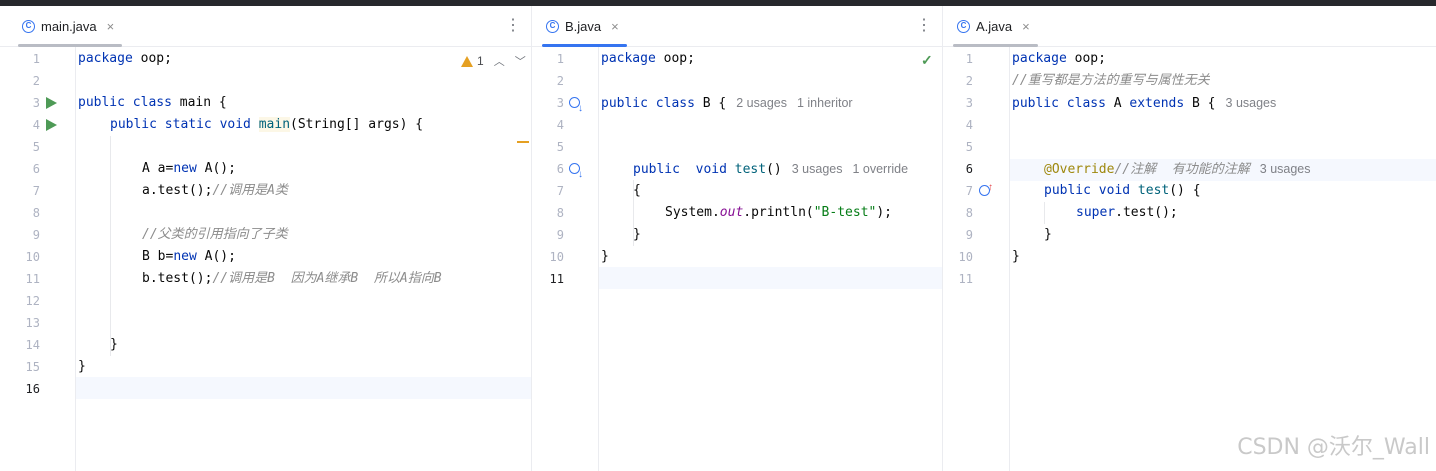  Describe the element at coordinates (189, 168) in the screenshot. I see `code-line: A a=new A();` at that location.